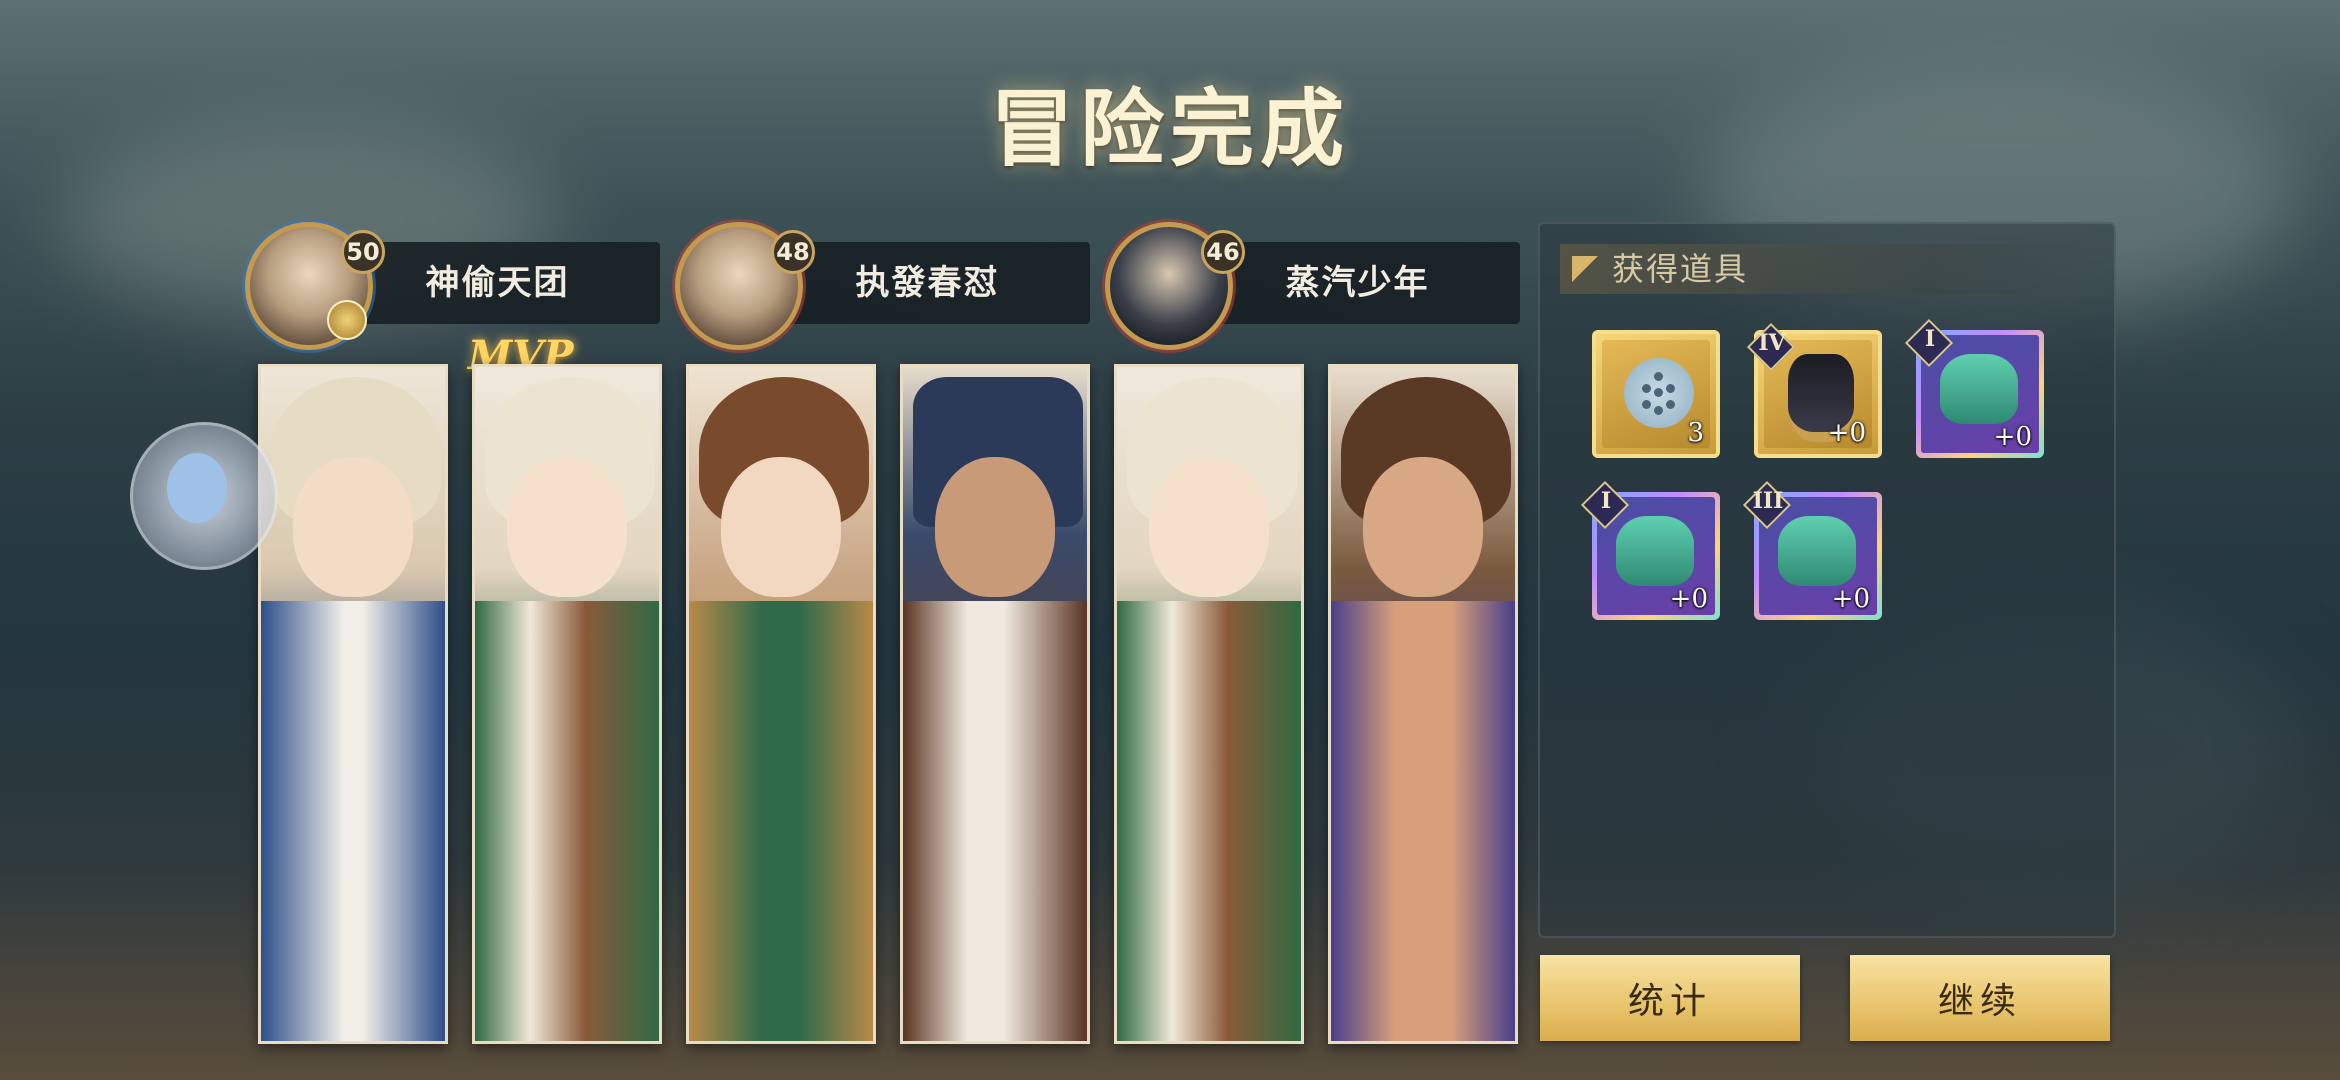 The image size is (2340, 1080). Describe the element at coordinates (1980, 998) in the screenshot. I see `continue-button: 继续` at that location.